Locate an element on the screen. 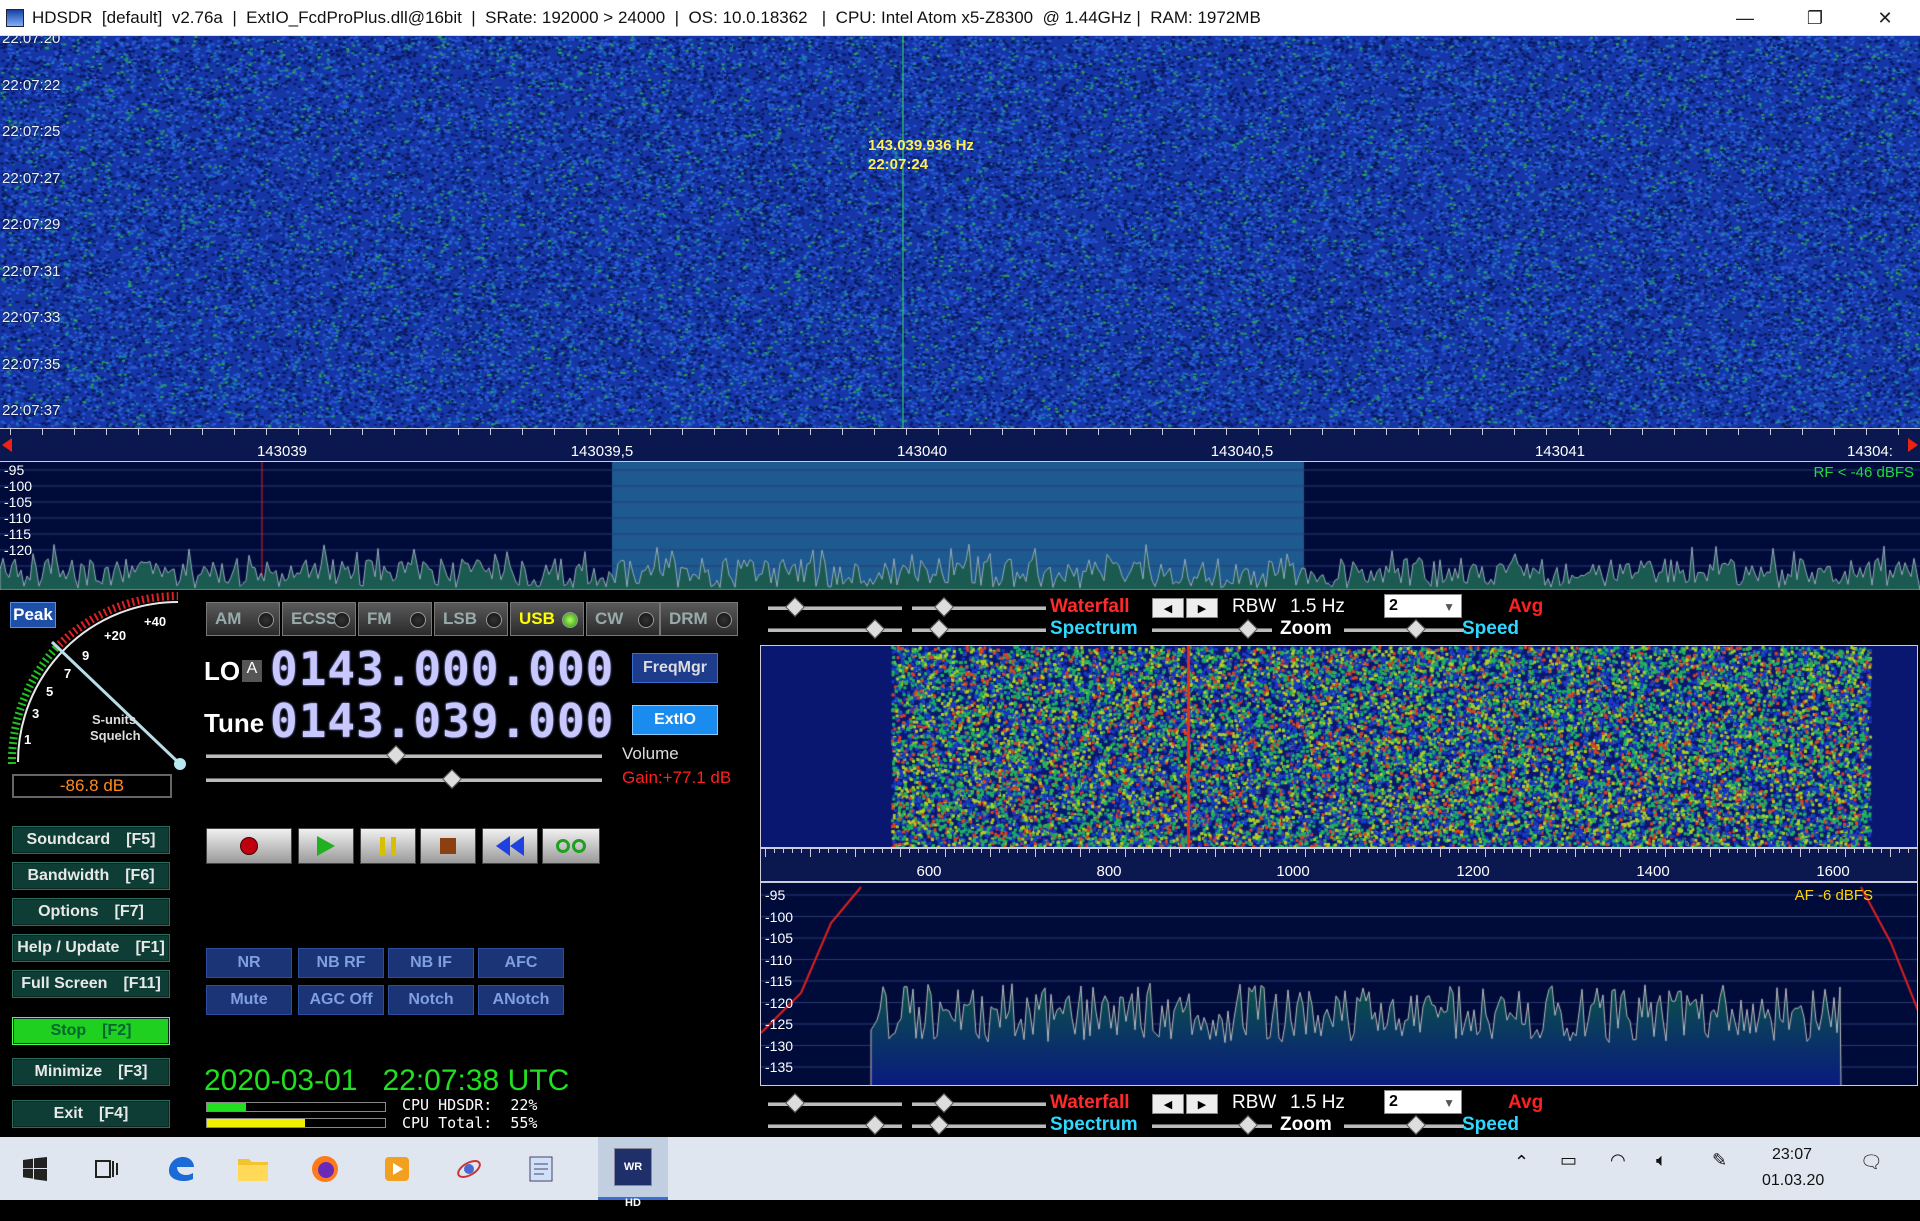 This screenshot has height=1221, width=1920. pause-button is located at coordinates (388, 846).